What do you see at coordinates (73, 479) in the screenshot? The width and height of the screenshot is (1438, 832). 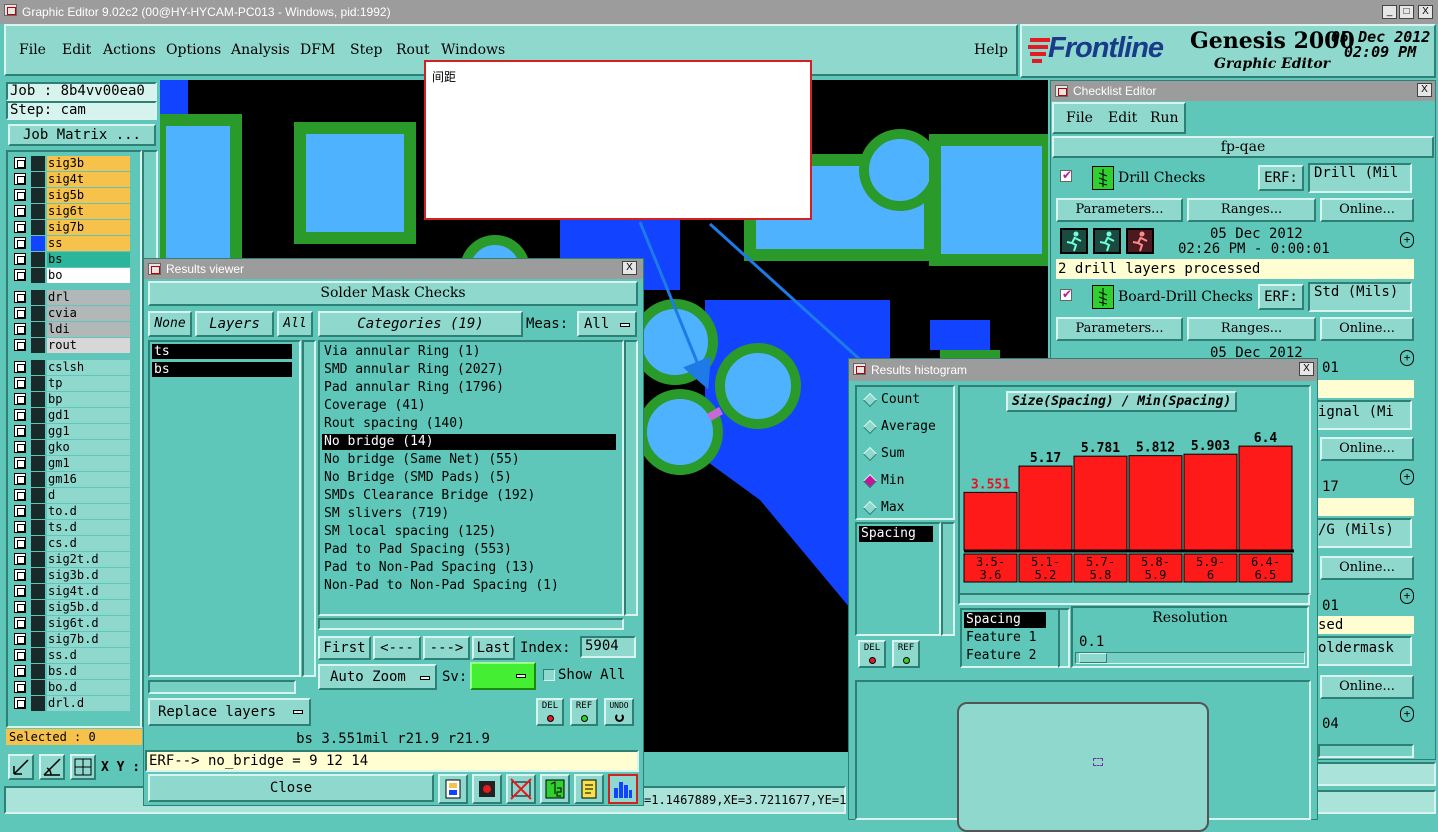 I see `layer-row-gm16: gm16` at bounding box center [73, 479].